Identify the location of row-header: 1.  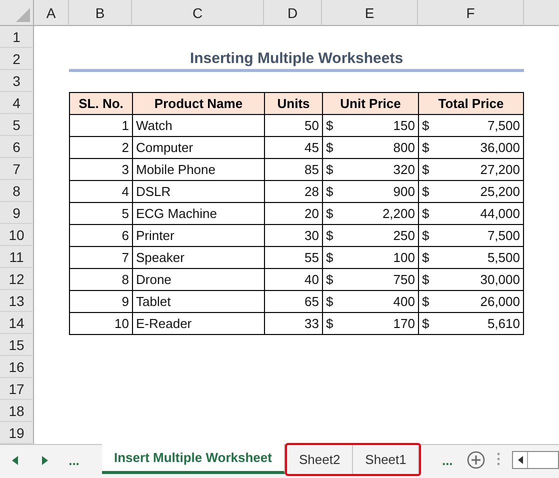
(17, 37).